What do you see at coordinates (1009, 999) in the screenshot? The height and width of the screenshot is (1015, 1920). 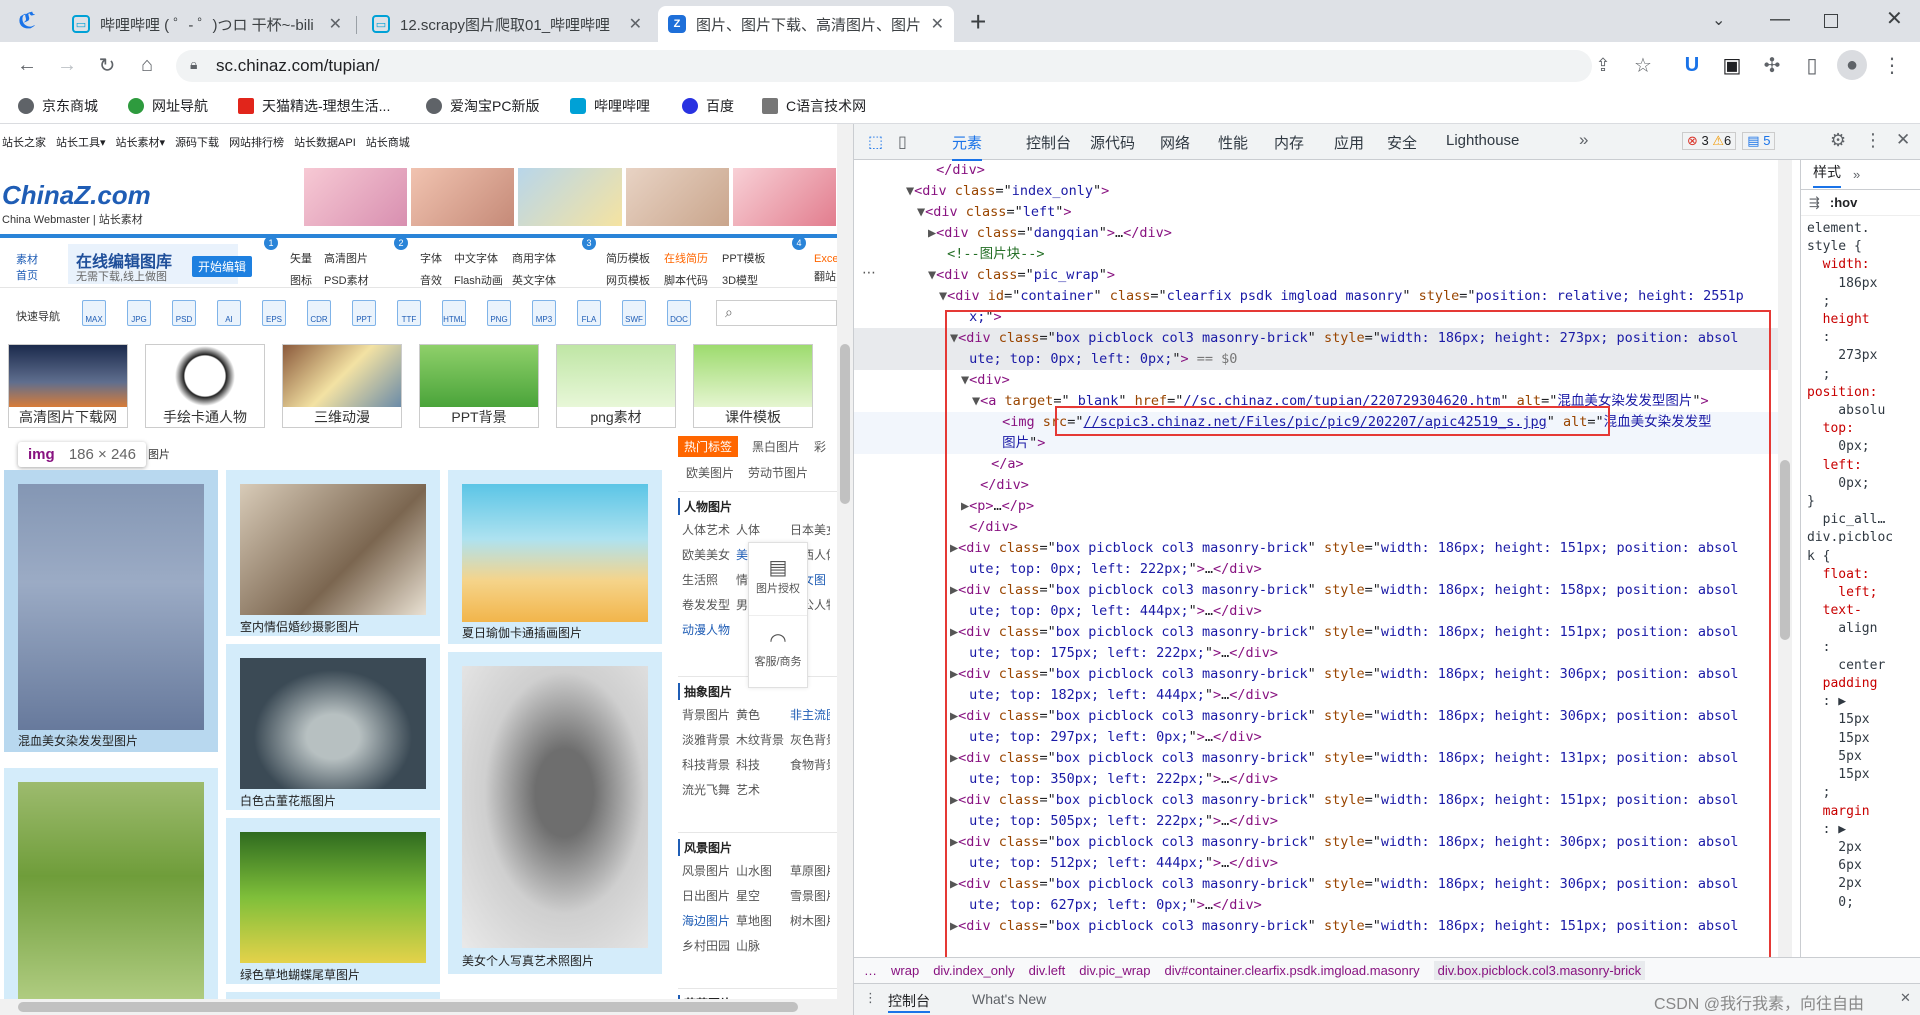 I see `drawer-whatsnew-tab: What's New` at bounding box center [1009, 999].